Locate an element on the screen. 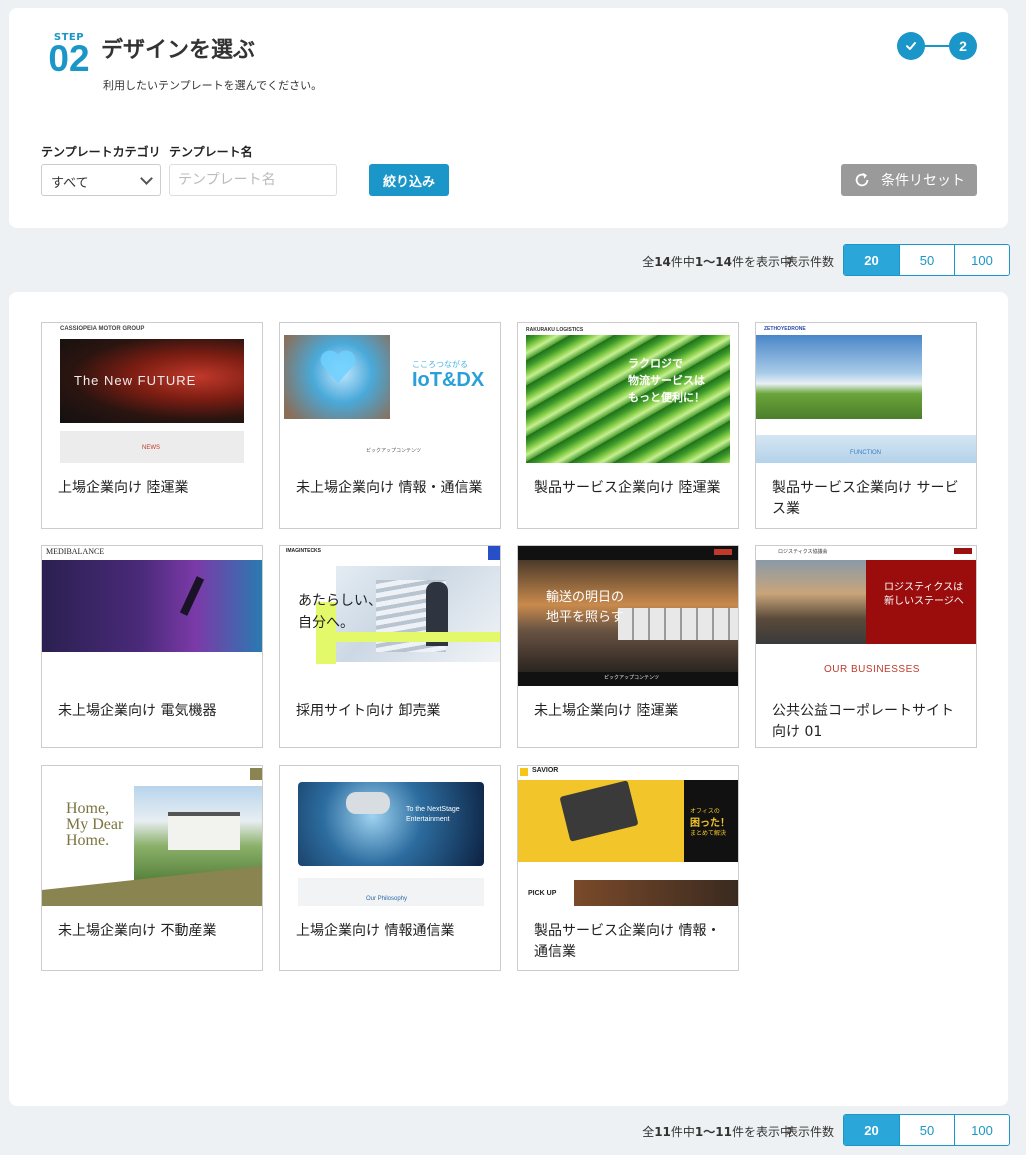  template-name: 未上場企業向け 電気機器 is located at coordinates (137, 711).